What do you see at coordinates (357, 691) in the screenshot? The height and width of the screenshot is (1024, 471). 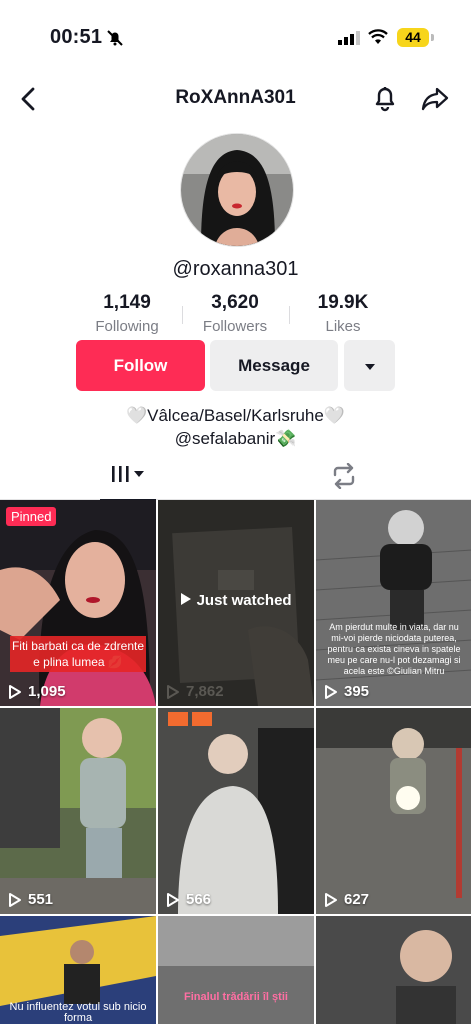 I see `view-count-value: 395` at bounding box center [357, 691].